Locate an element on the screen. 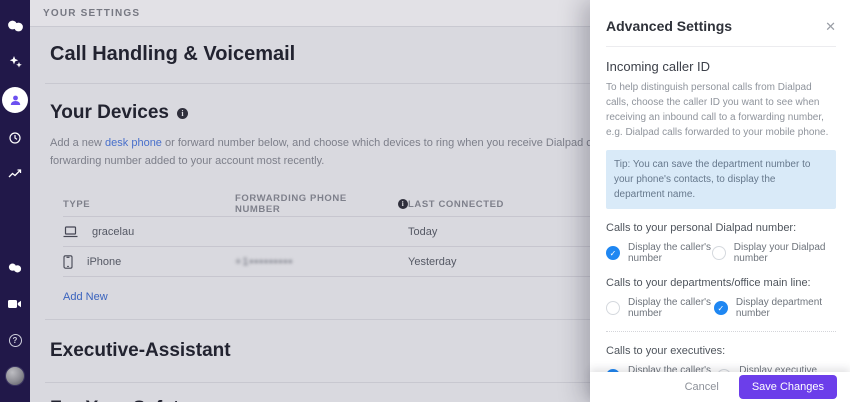 The width and height of the screenshot is (850, 402). divider is located at coordinates (721, 331).